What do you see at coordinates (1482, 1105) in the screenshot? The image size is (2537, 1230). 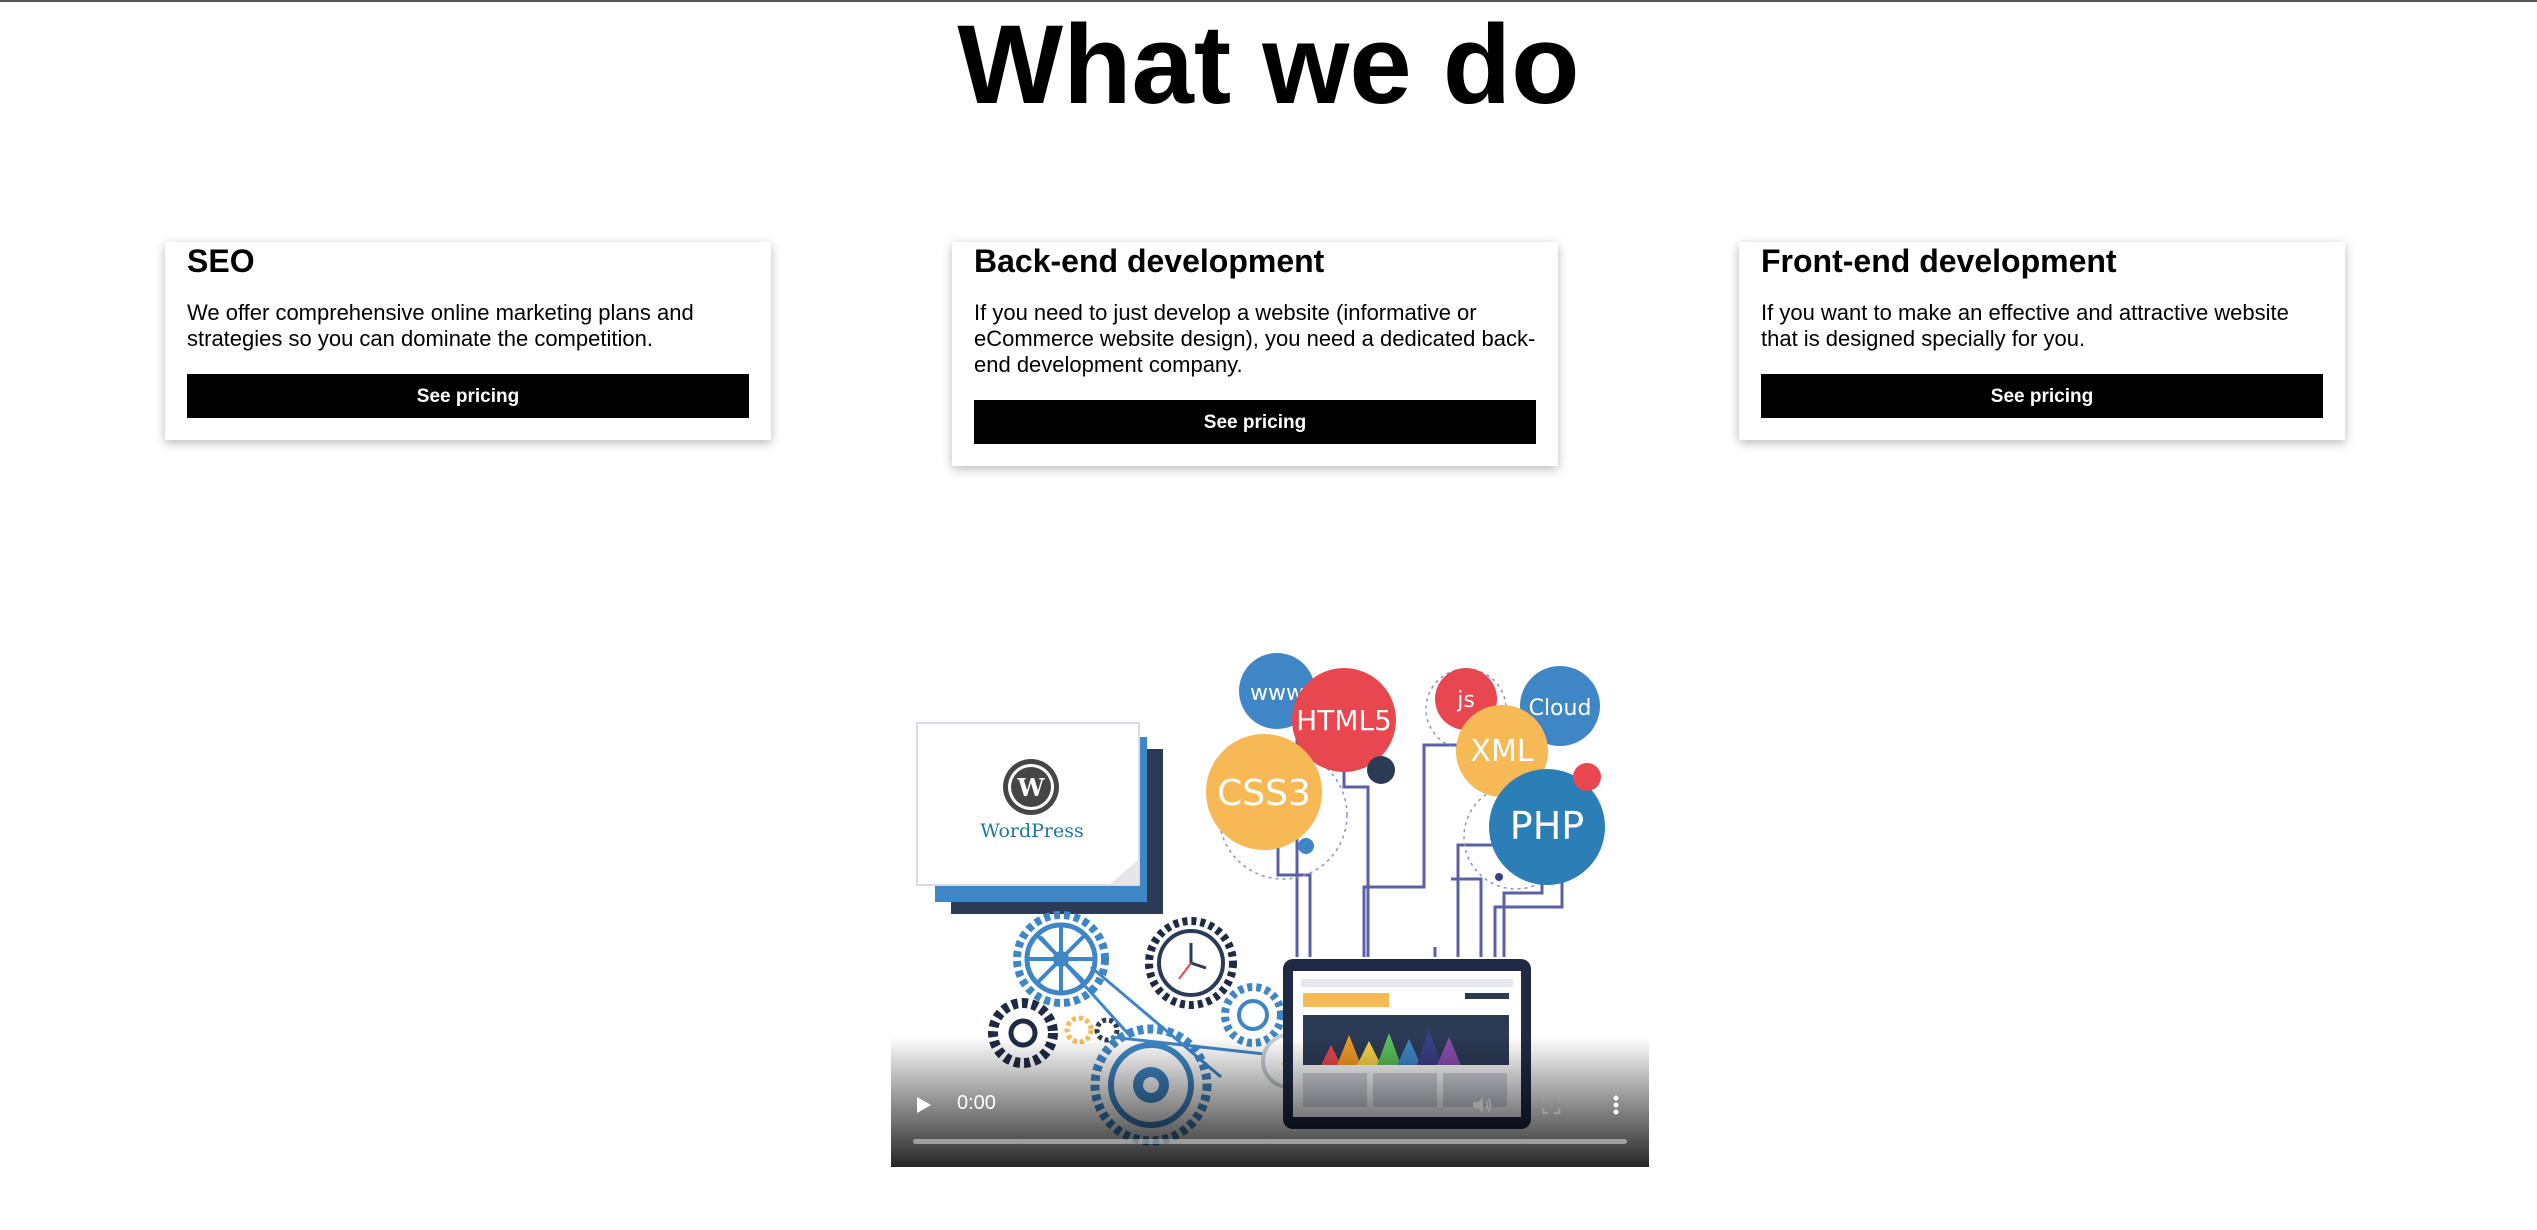 I see `volume-icon` at bounding box center [1482, 1105].